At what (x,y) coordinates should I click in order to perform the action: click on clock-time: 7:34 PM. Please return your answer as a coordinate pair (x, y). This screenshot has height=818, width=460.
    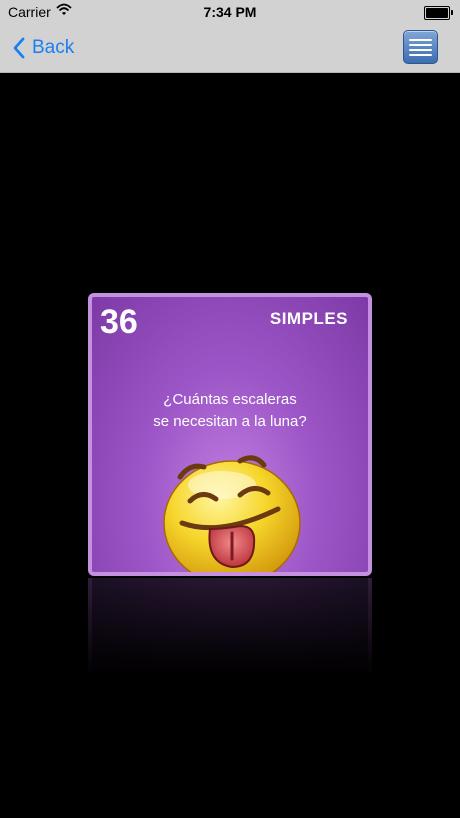
    Looking at the image, I should click on (230, 12).